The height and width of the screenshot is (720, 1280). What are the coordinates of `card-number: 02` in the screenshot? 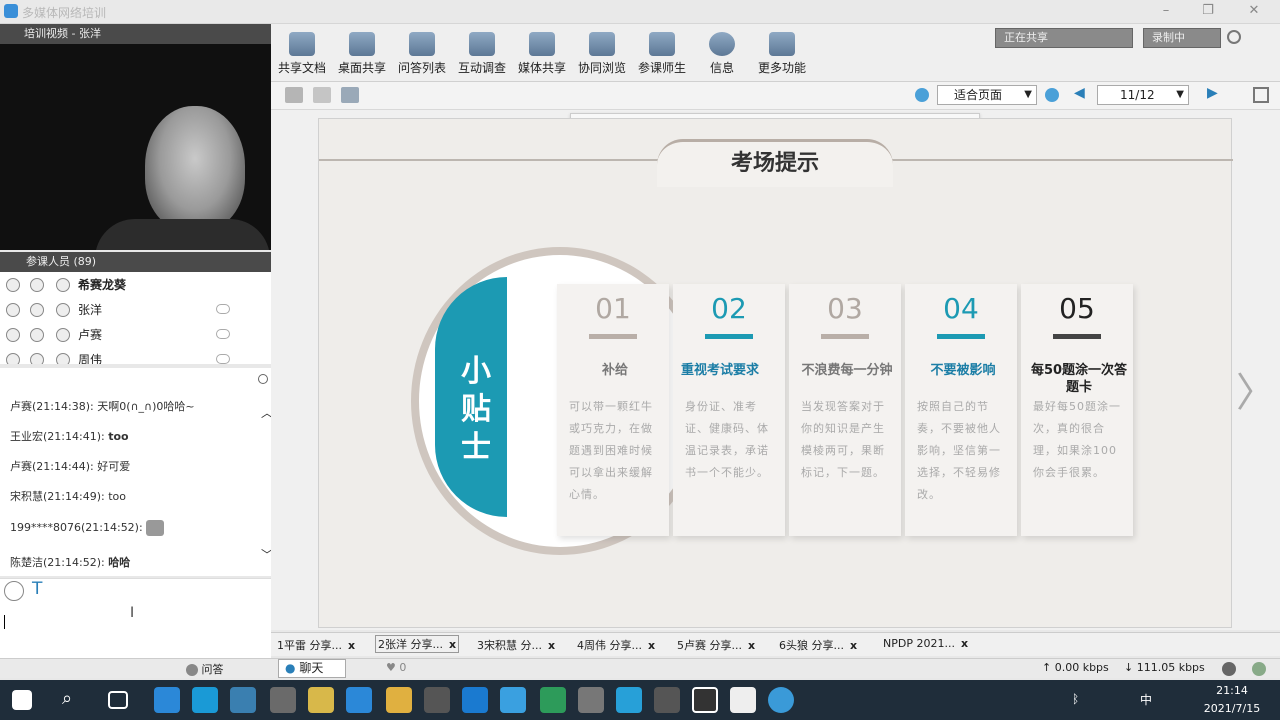 It's located at (729, 308).